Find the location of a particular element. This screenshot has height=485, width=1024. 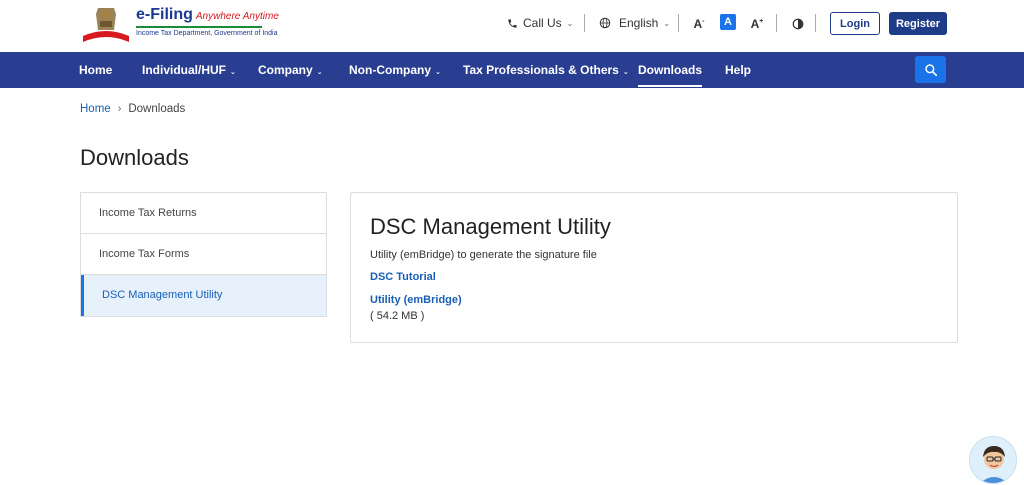

font-normal-button: A is located at coordinates (728, 22).